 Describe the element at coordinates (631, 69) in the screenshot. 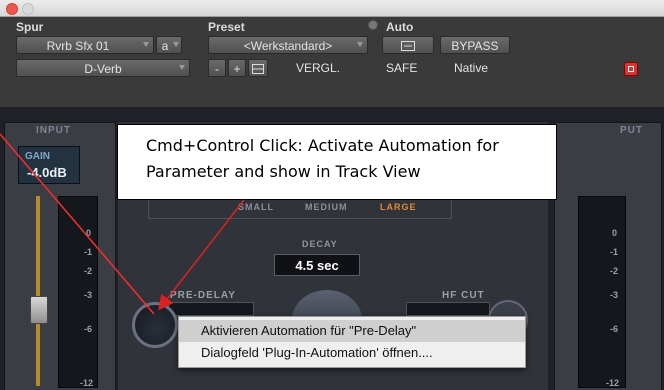

I see `red-indicator-button` at that location.